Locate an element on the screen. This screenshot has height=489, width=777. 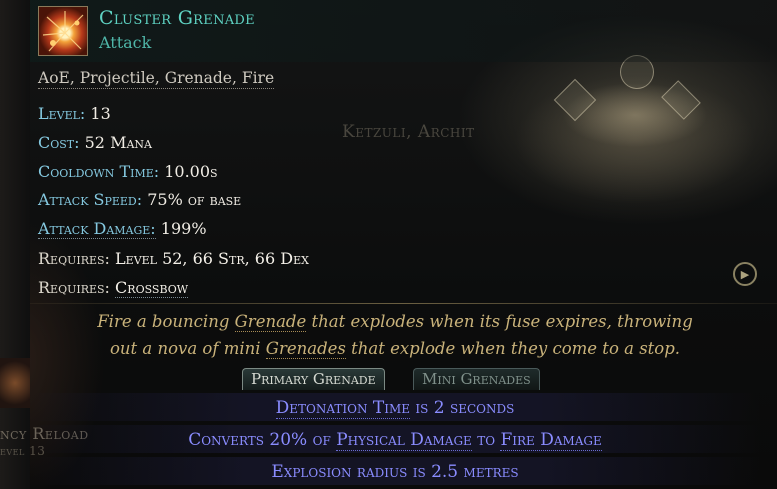
stat-label: Cooldown Time: is located at coordinates (99, 171).